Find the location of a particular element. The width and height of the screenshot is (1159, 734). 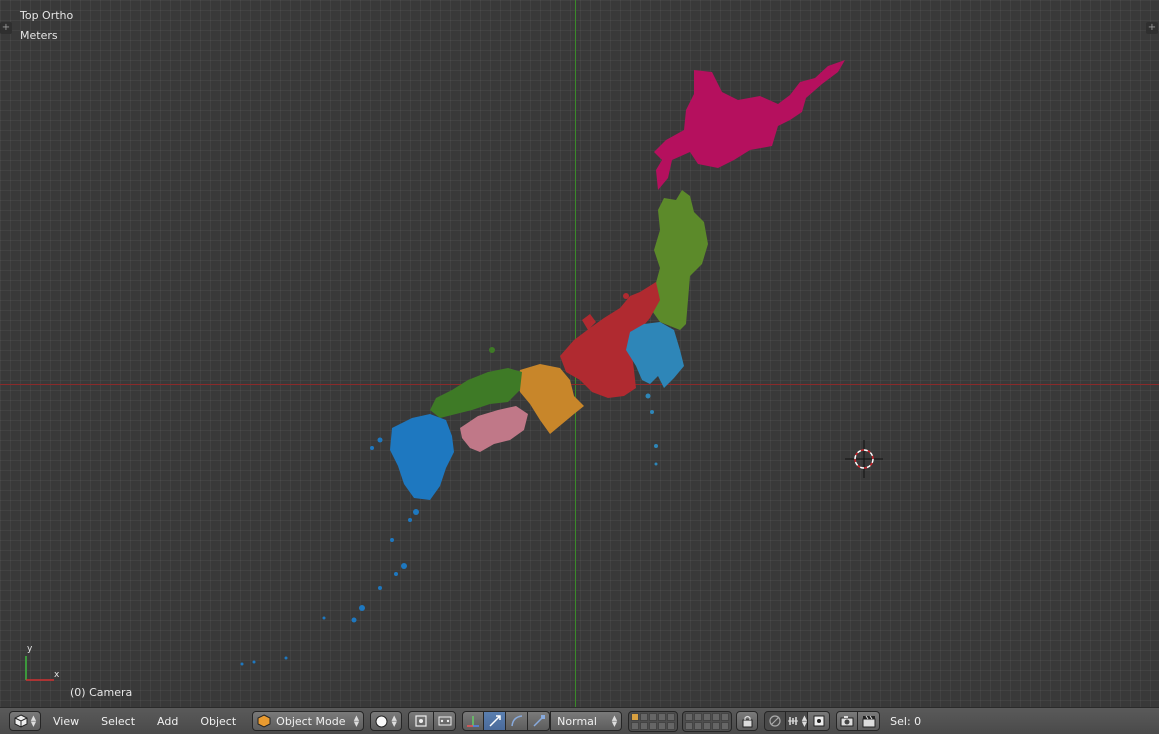

menu-select: Select is located at coordinates (118, 721).